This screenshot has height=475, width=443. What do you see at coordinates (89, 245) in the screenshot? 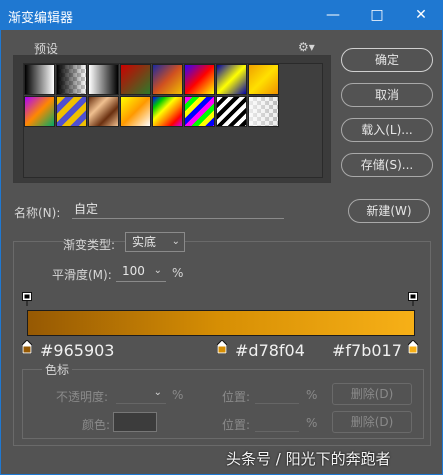
I see `gradient-type-label: 渐变类型:` at bounding box center [89, 245].